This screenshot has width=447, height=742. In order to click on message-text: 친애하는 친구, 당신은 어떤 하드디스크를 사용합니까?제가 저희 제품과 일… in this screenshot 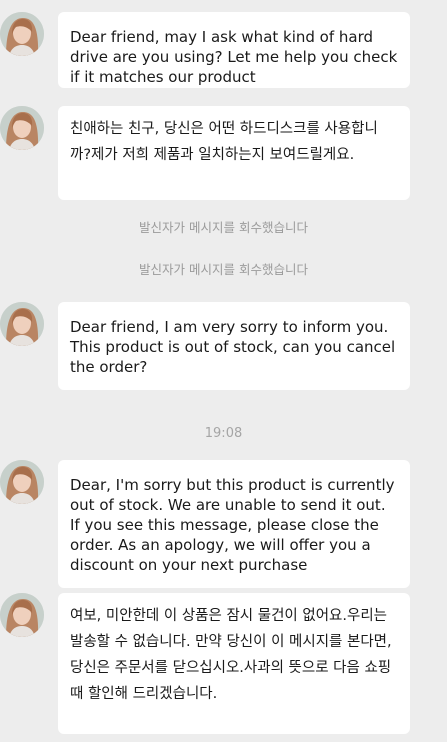, I will do `click(224, 142)`.